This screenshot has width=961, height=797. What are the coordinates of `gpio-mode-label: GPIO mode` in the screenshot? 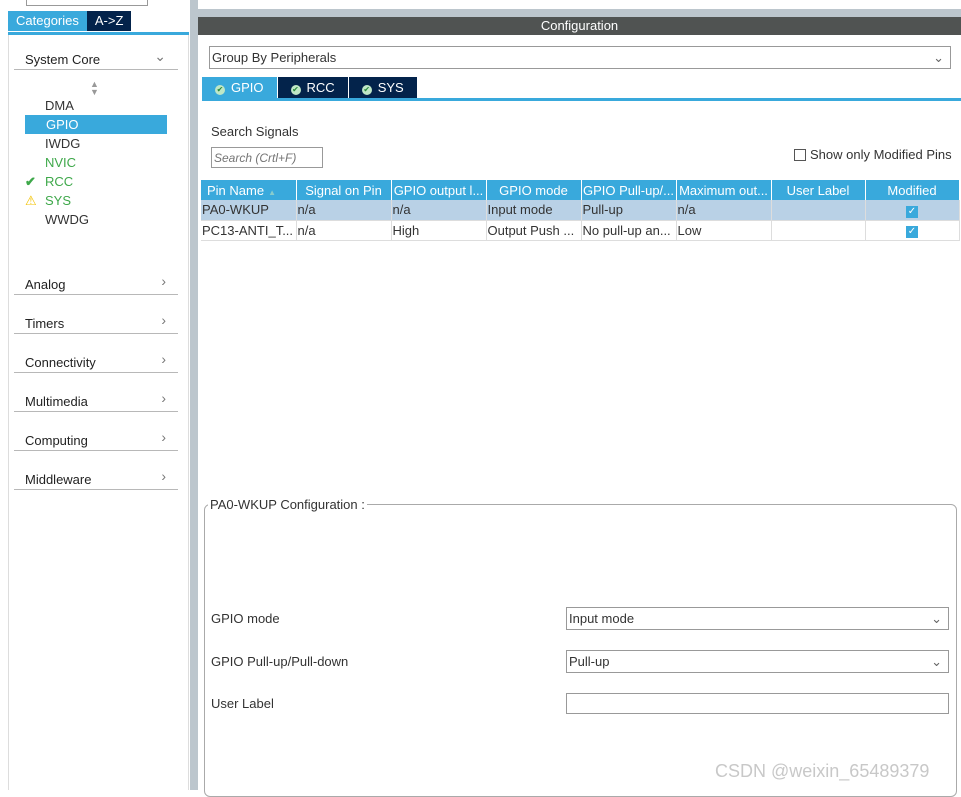 It's located at (245, 618).